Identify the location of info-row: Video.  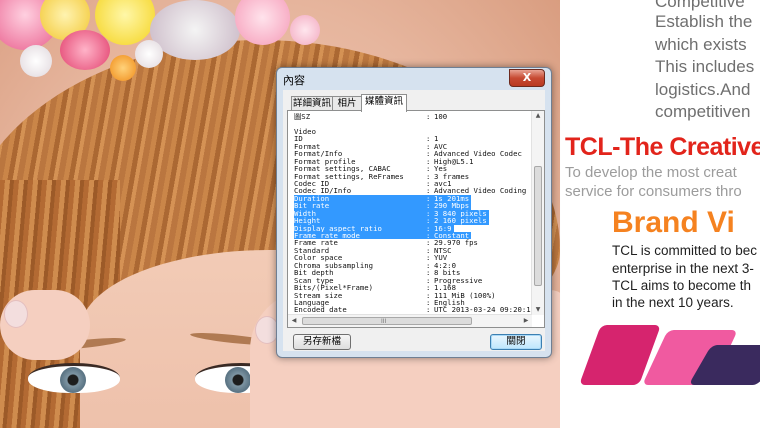
(415, 131).